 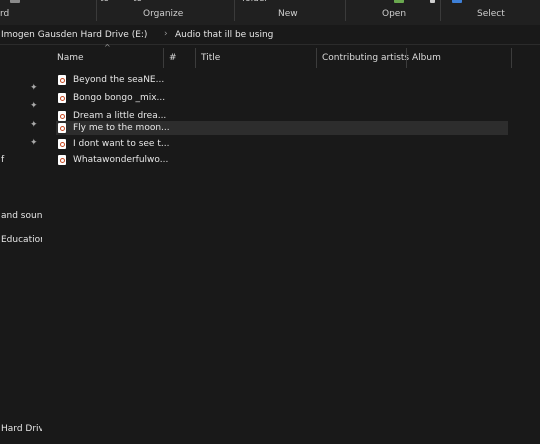 I want to click on nav-item: f, so click(x=2, y=160).